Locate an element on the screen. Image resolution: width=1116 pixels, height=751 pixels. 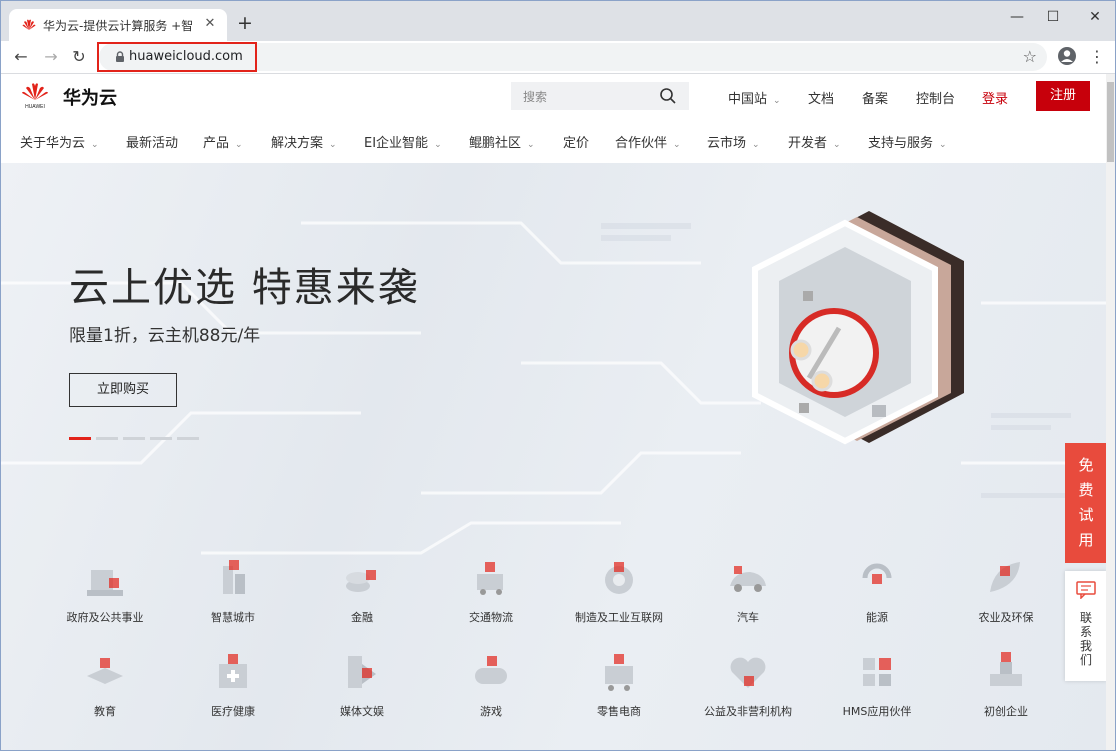
industry-label: 金融 is located at coordinates (362, 617).